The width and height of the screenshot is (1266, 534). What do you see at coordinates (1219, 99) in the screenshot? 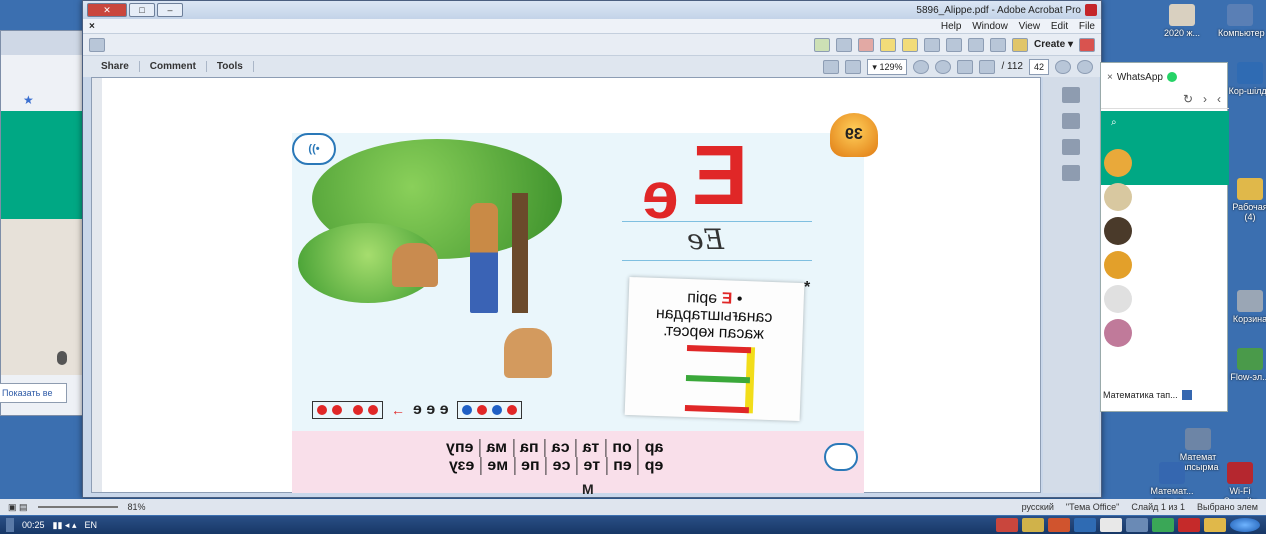
I see `back-icon: ‹` at bounding box center [1219, 99].